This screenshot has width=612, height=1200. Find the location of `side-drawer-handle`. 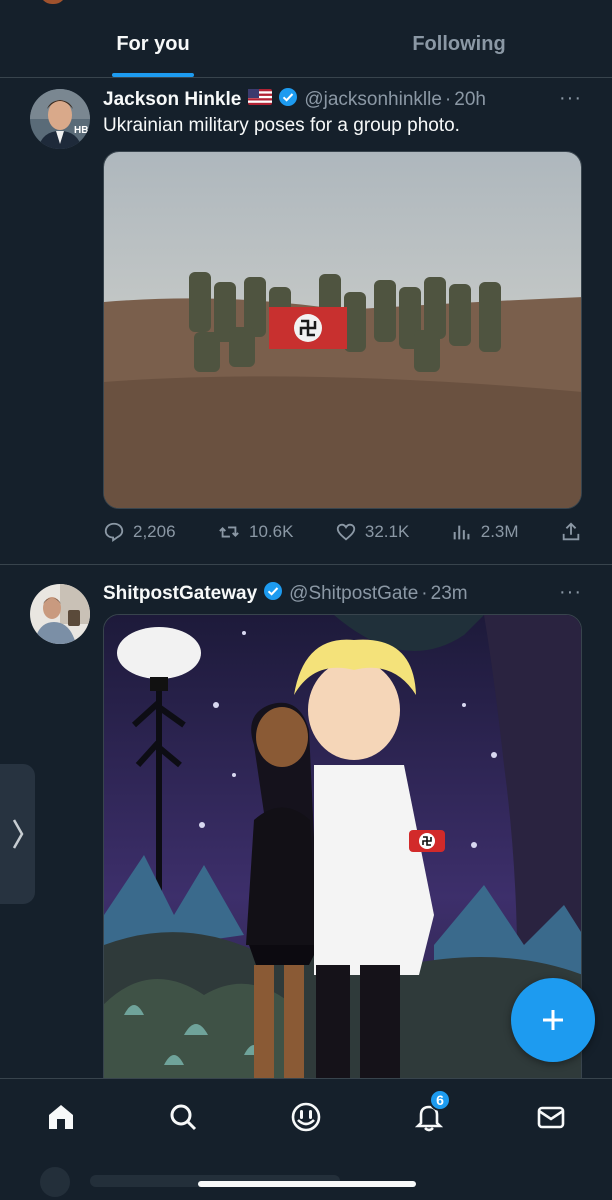

side-drawer-handle is located at coordinates (17, 834).